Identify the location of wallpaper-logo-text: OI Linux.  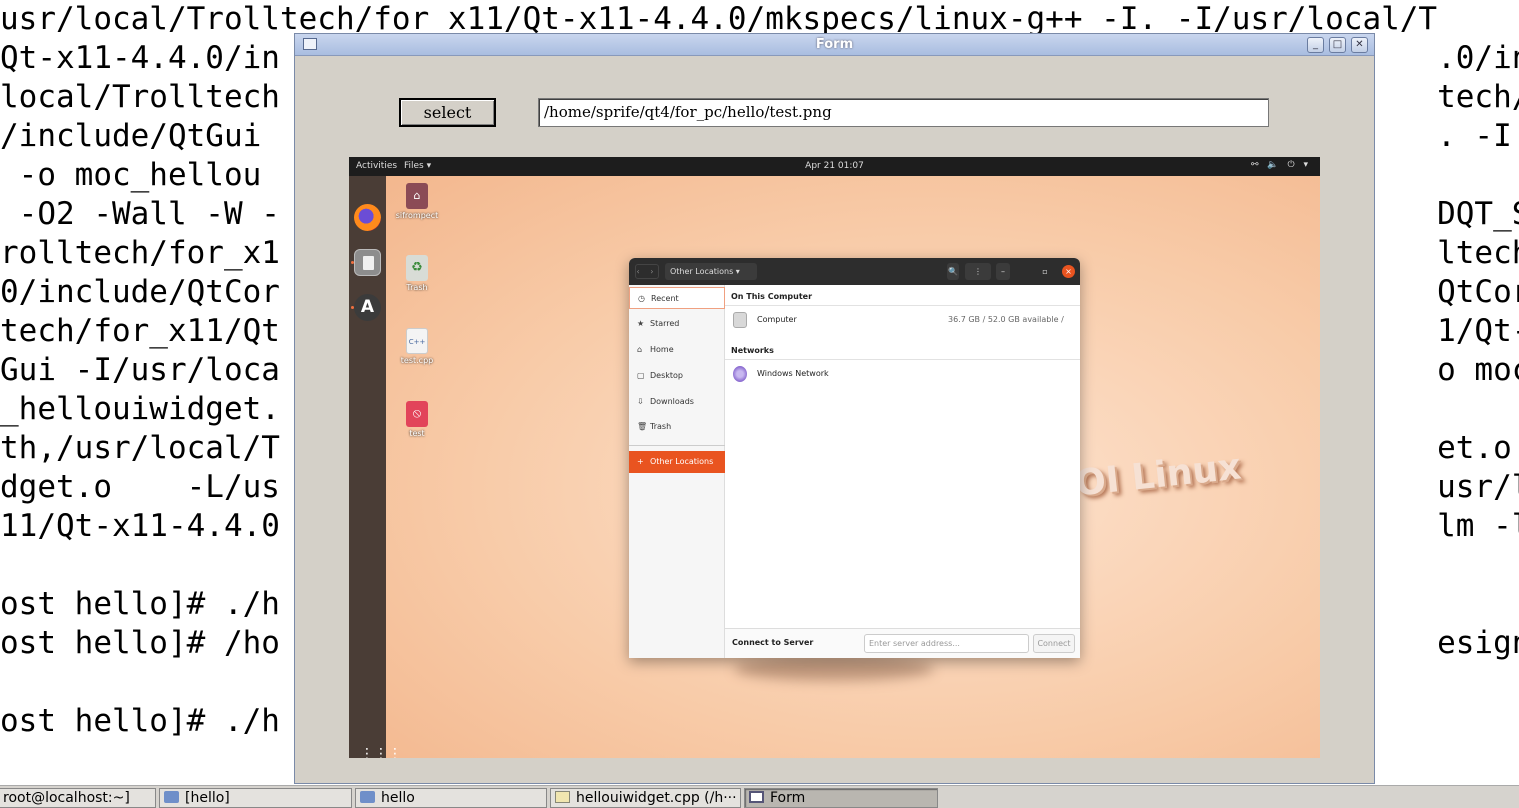
(1158, 475).